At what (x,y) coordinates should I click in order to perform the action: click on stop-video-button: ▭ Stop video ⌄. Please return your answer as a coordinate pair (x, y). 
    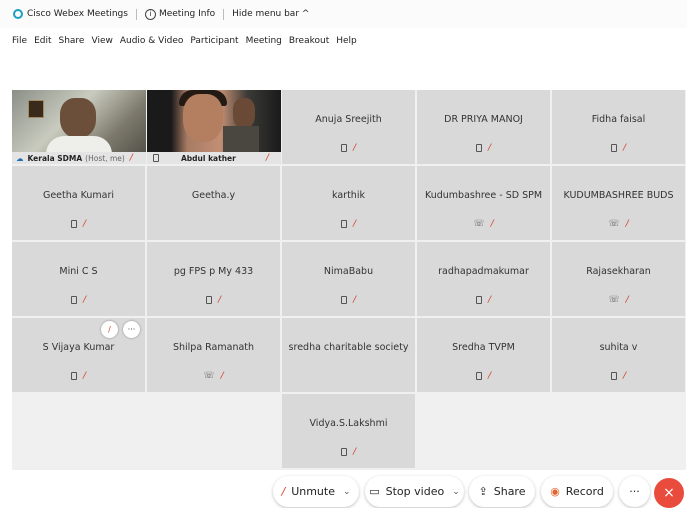
    Looking at the image, I should click on (414, 491).